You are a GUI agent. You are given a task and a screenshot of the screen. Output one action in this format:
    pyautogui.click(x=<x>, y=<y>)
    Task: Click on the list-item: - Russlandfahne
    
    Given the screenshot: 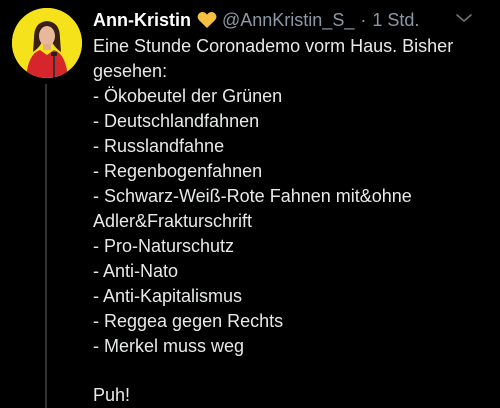 What is the action you would take?
    pyautogui.click(x=159, y=146)
    